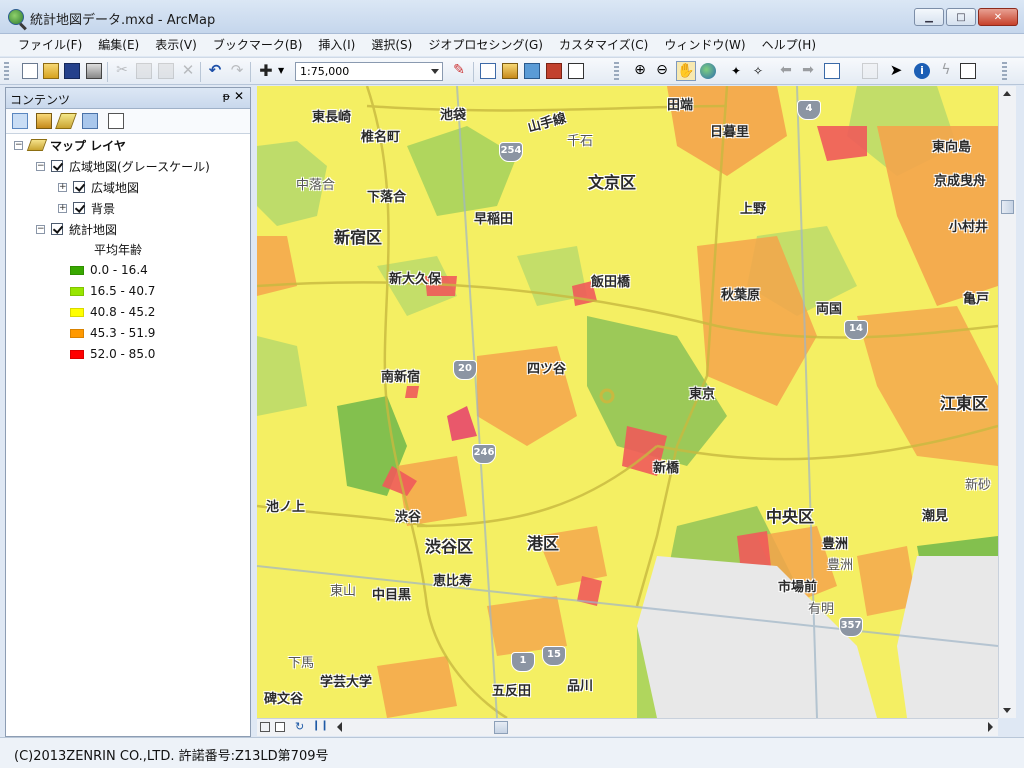  I want to click on full-extent-globe-icon, so click(708, 71).